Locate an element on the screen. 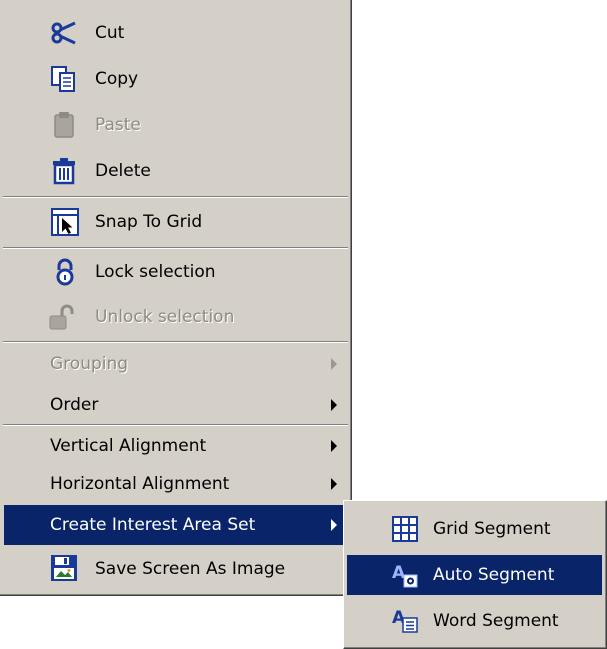 Image resolution: width=607 pixels, height=649 pixels. menu-item-copy: Copy is located at coordinates (175, 79).